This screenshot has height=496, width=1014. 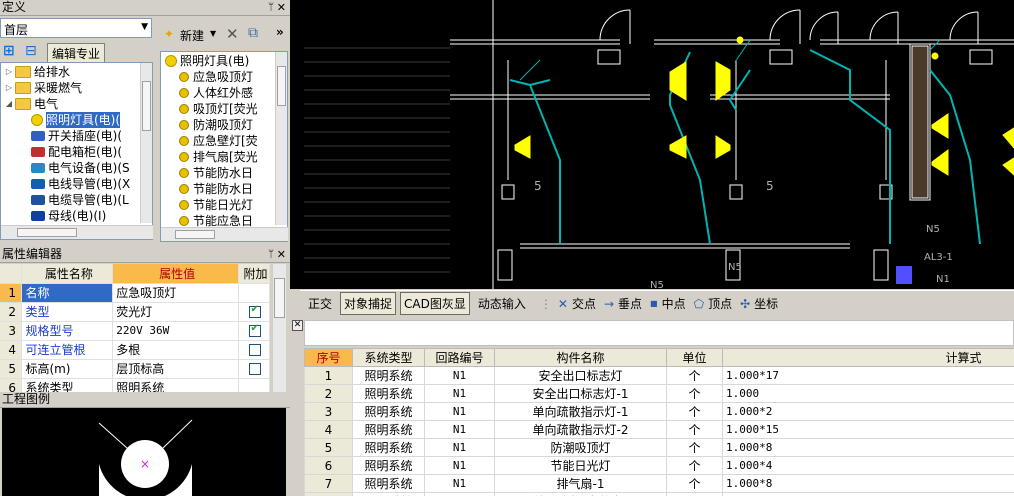 What do you see at coordinates (76, 168) in the screenshot?
I see `tree-item: 电气设备(电)(S` at bounding box center [76, 168].